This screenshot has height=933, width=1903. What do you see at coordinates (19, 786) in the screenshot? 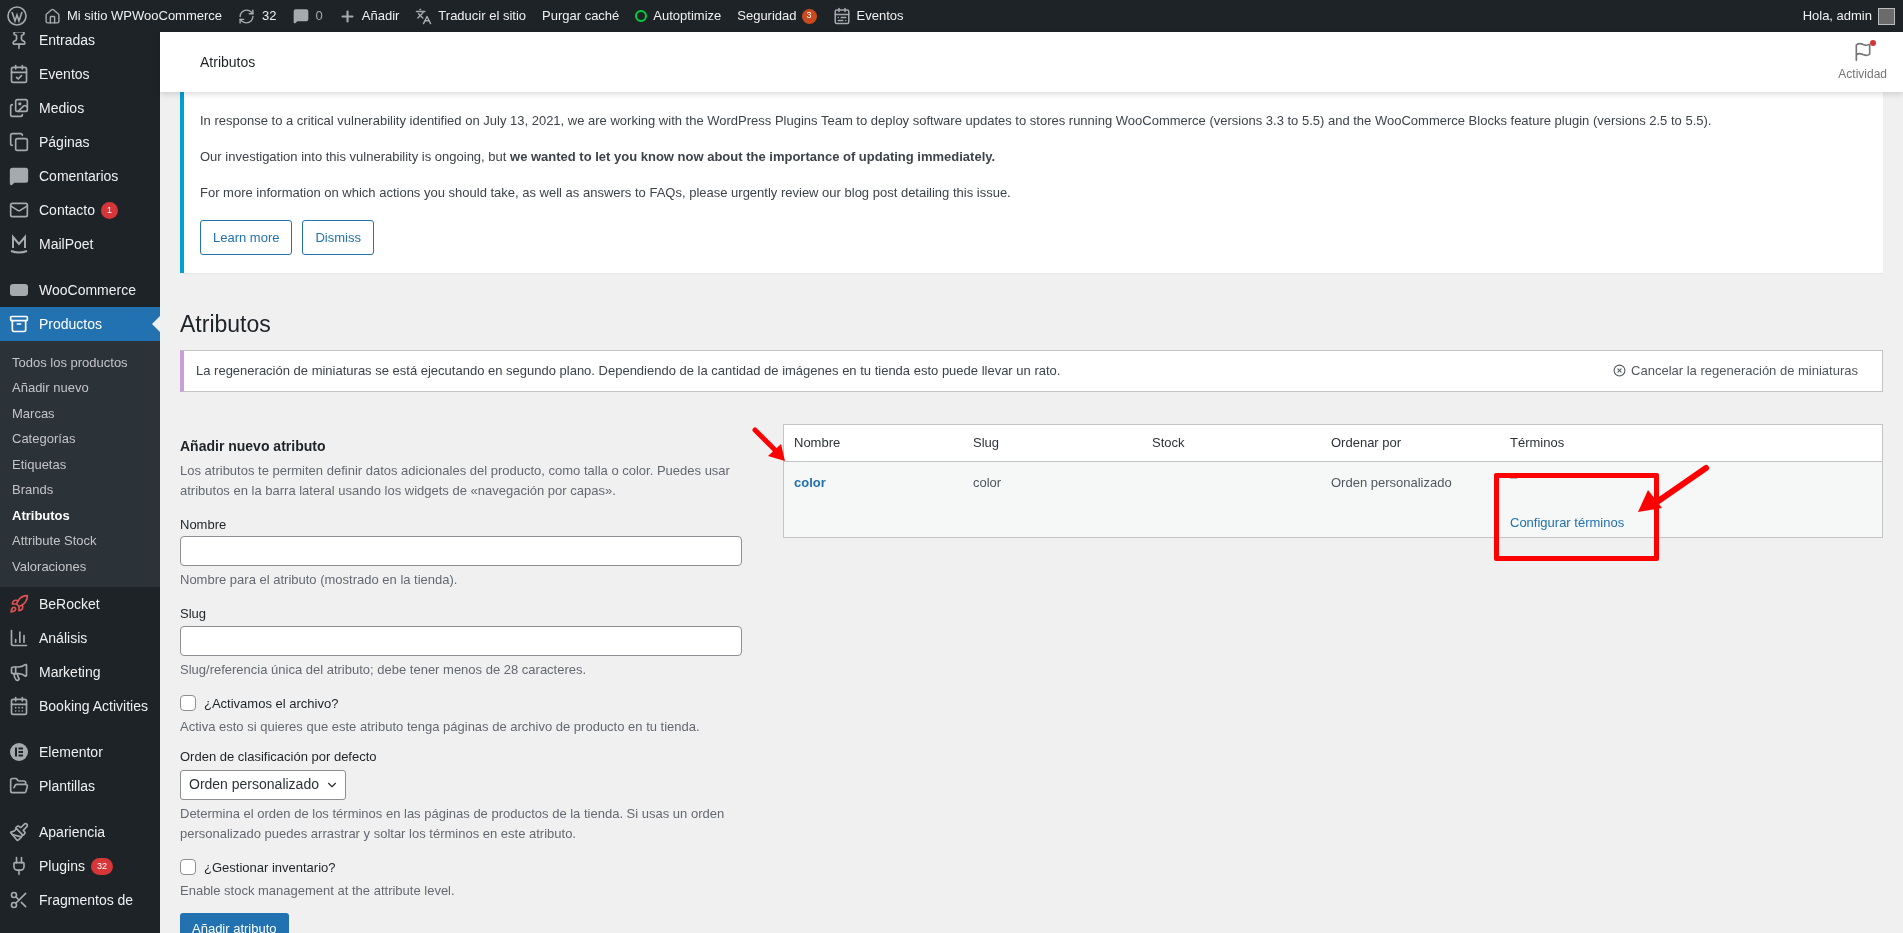
I see `folder-icon` at bounding box center [19, 786].